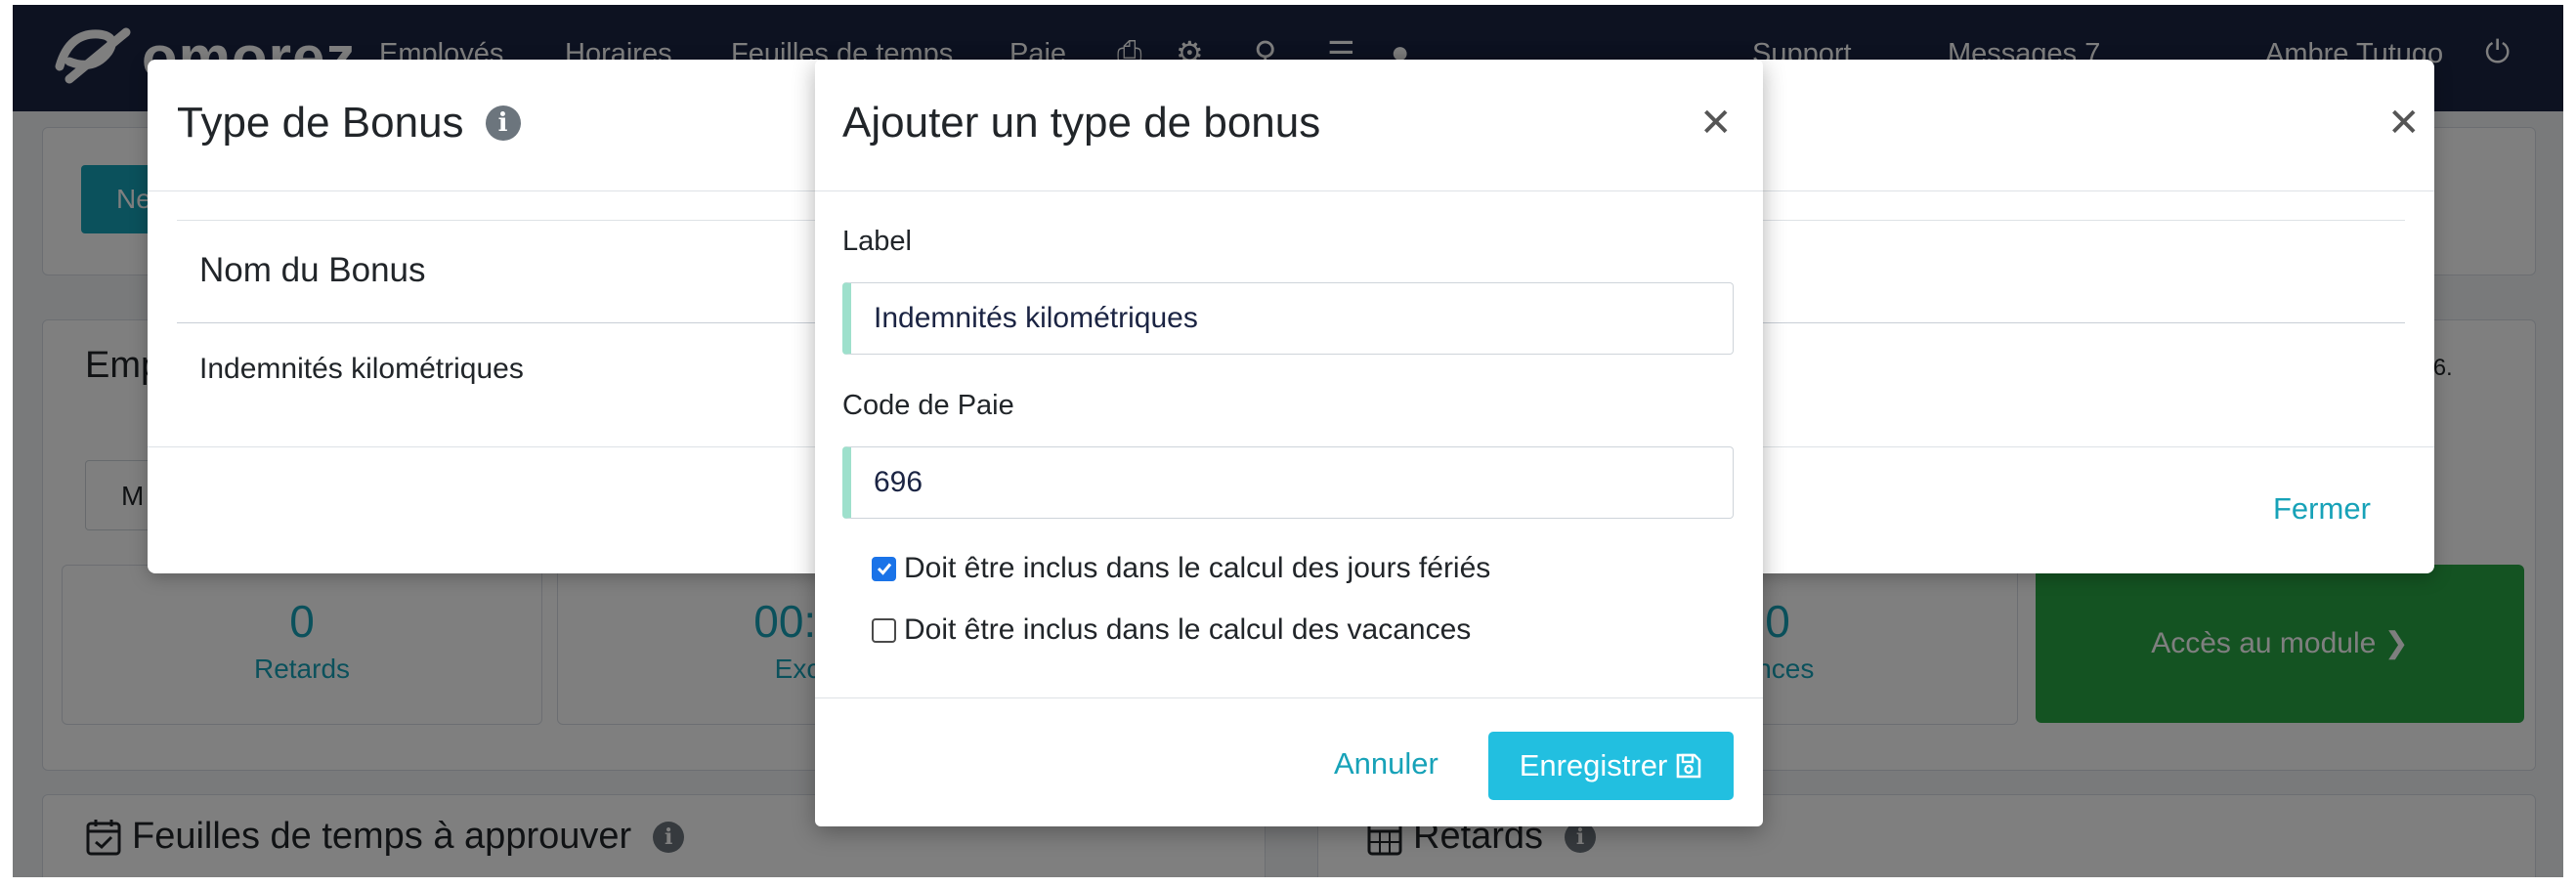 This screenshot has width=2576, height=887. I want to click on holiday-checkbox, so click(884, 568).